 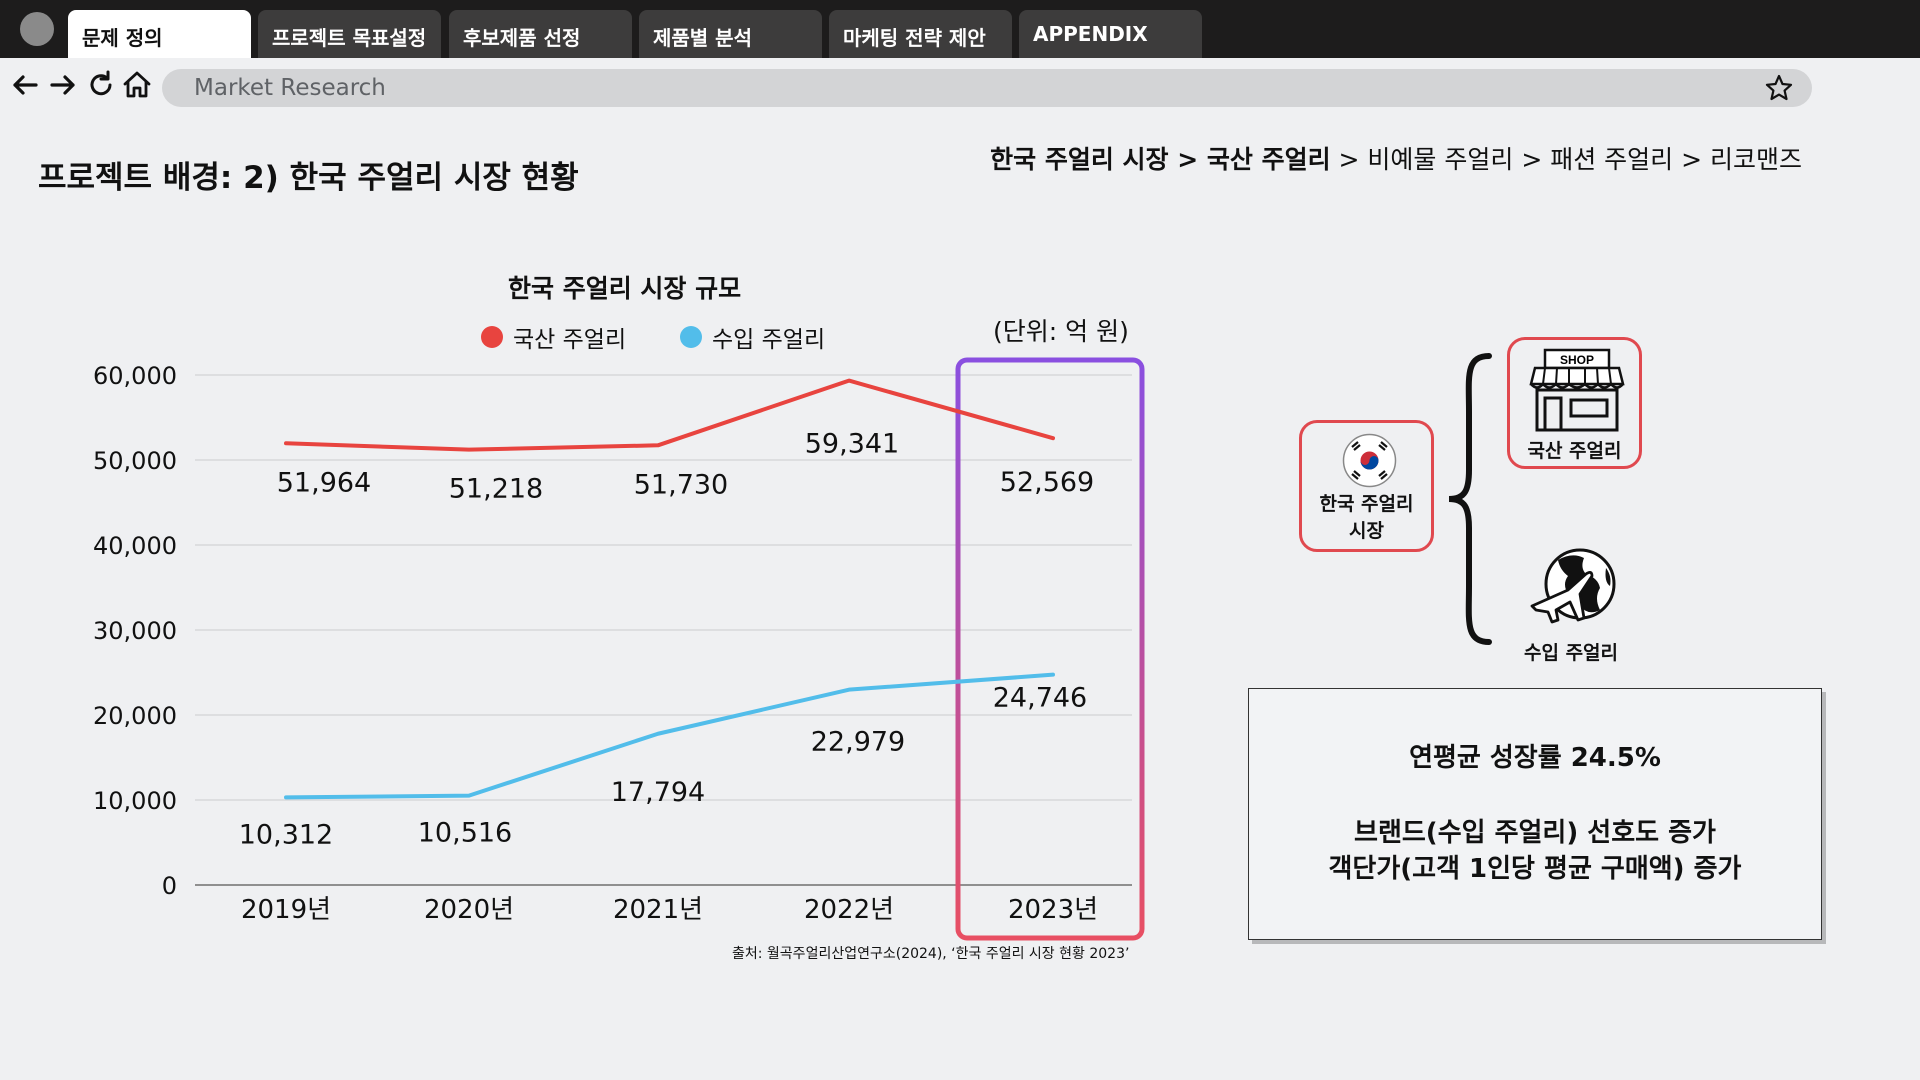 What do you see at coordinates (1573, 586) in the screenshot?
I see `import-globe-plane-icon` at bounding box center [1573, 586].